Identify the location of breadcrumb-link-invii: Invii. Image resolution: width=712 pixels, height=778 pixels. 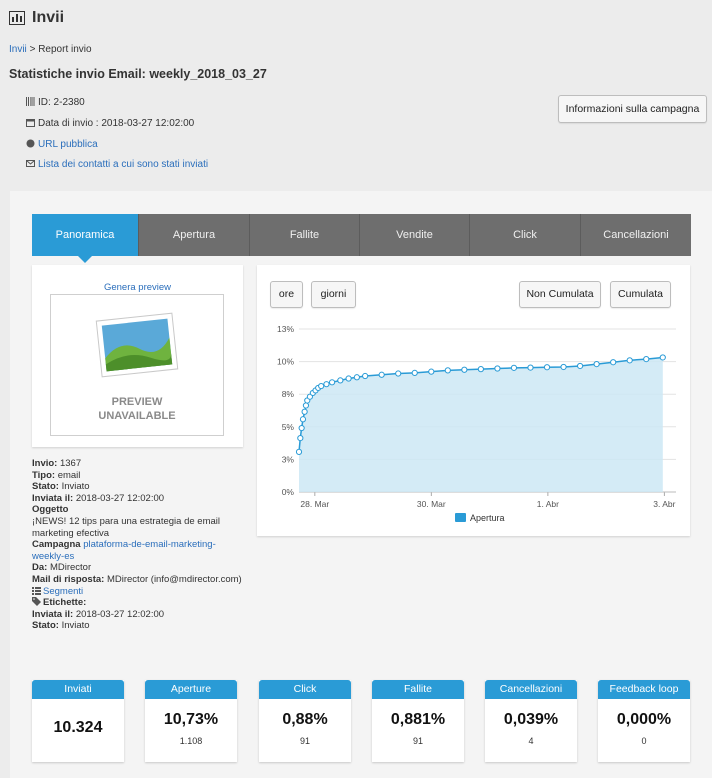
(18, 49).